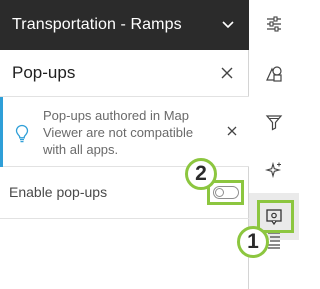 The width and height of the screenshot is (320, 289). I want to click on toolbar-styles, so click(274, 73).